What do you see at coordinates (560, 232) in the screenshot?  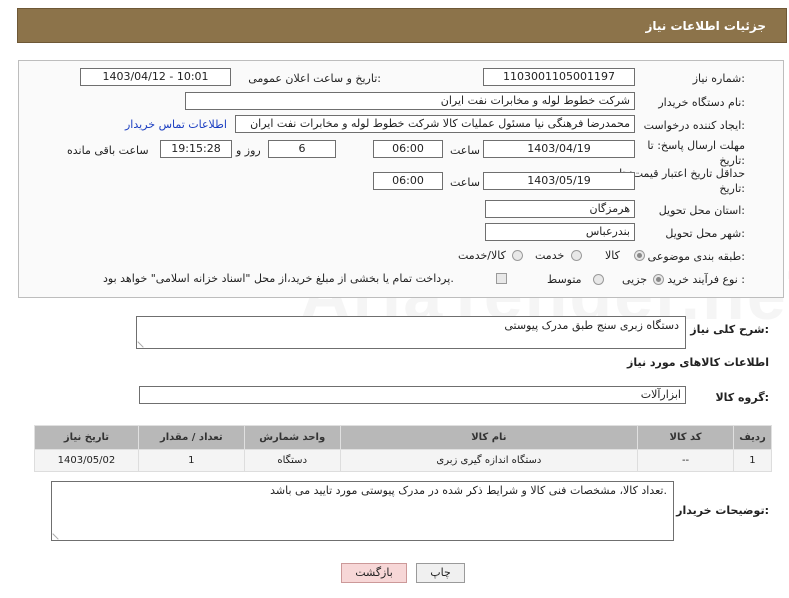 I see `city-field: بندرعباس` at bounding box center [560, 232].